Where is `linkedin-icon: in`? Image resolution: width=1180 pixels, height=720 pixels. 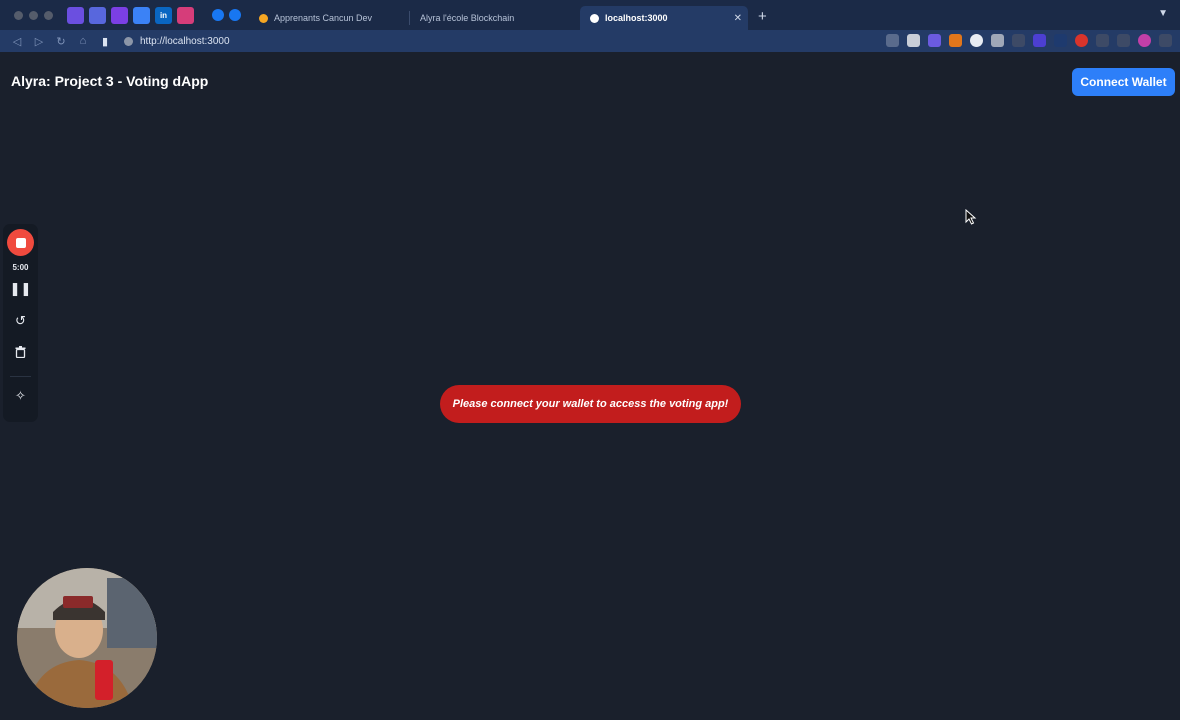 linkedin-icon: in is located at coordinates (163, 15).